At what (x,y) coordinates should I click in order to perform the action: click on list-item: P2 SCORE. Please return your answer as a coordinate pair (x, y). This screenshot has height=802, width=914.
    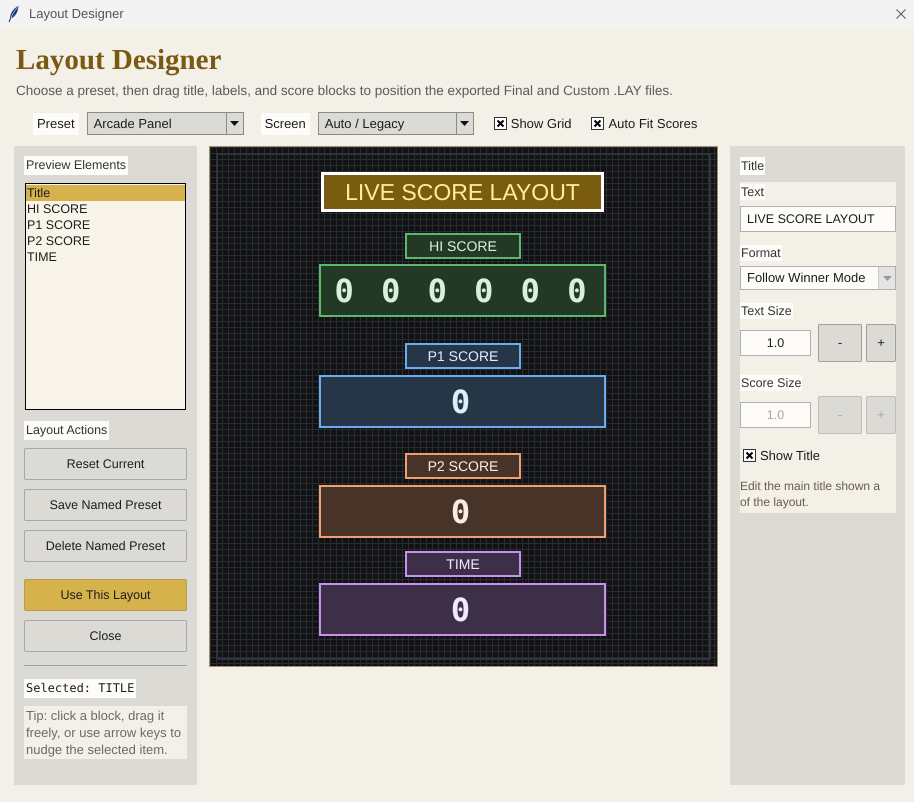
    Looking at the image, I should click on (105, 241).